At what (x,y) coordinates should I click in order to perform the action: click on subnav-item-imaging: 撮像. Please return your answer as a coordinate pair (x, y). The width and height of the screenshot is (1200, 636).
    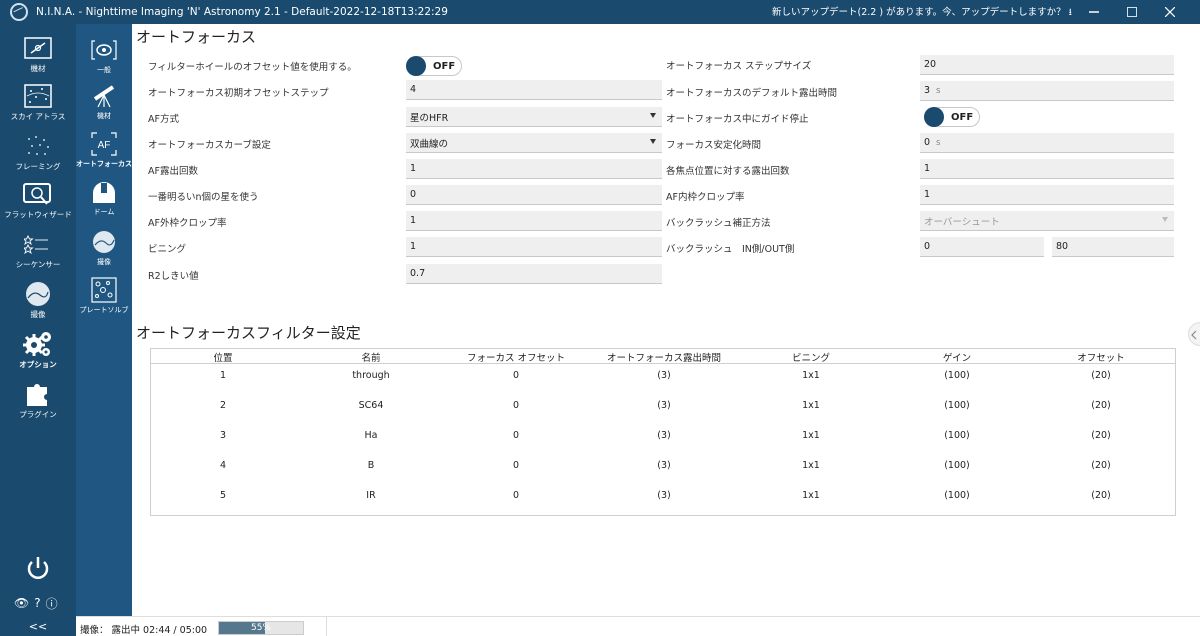
    Looking at the image, I should click on (104, 250).